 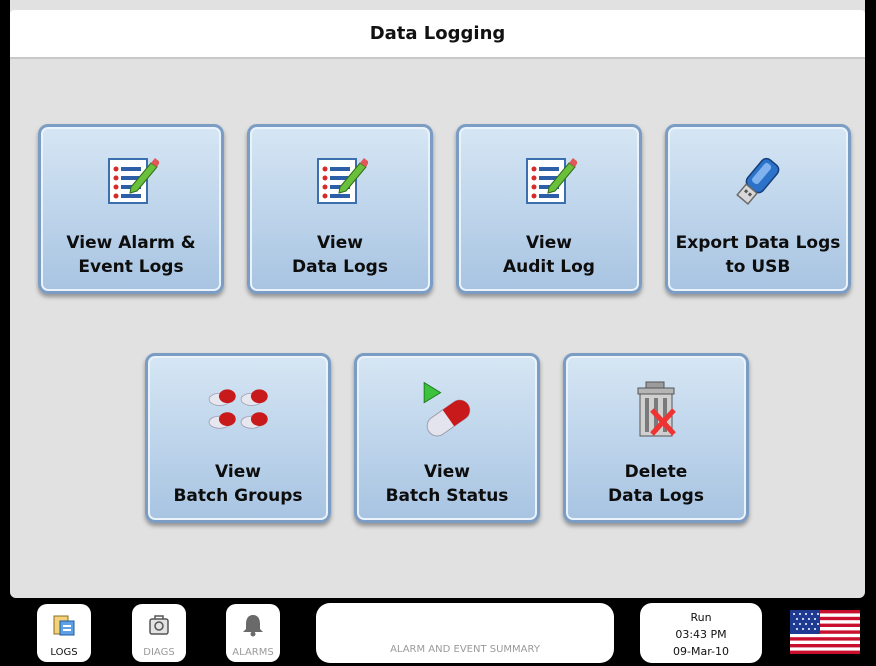 I want to click on diags-button: DIAGS, so click(x=159, y=633).